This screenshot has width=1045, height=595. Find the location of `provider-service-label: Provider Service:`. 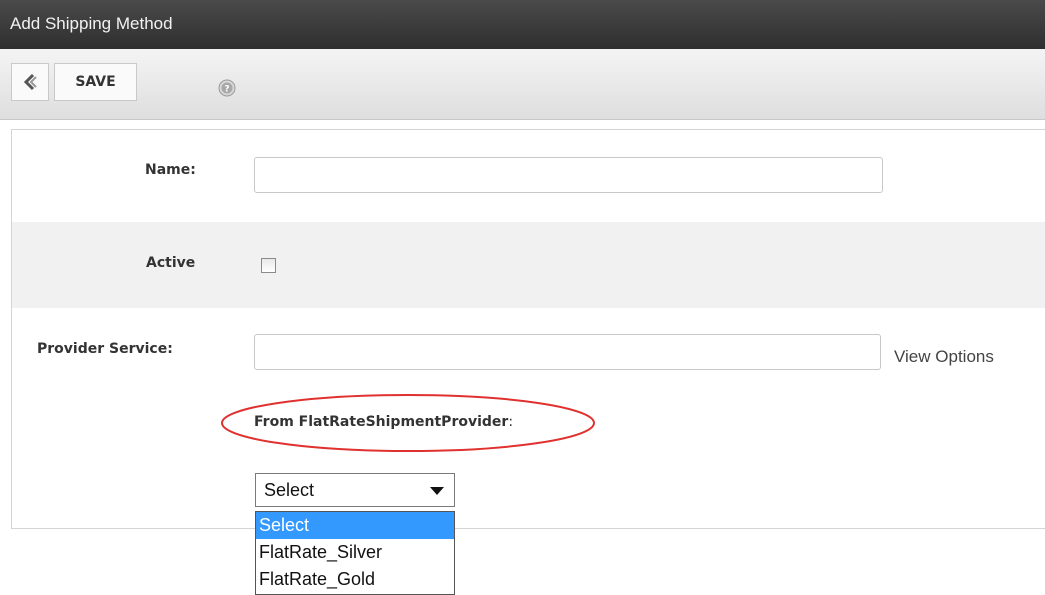

provider-service-label: Provider Service: is located at coordinates (105, 349).